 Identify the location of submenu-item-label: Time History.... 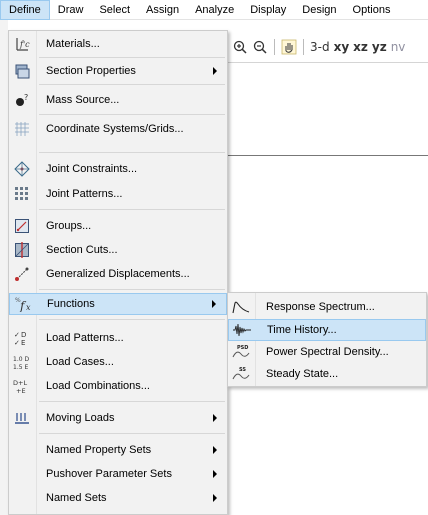
(302, 330).